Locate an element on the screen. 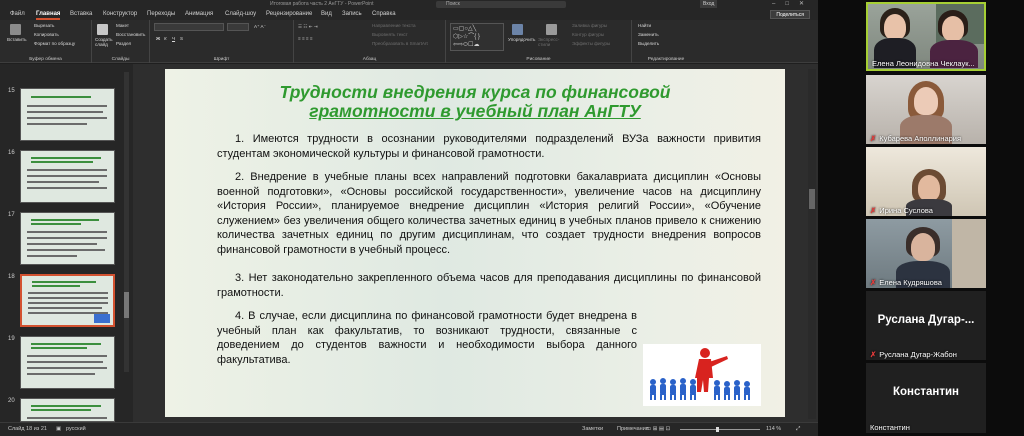 This screenshot has width=1024, height=436. shape-fill-button: Заливка фигуры is located at coordinates (589, 25).